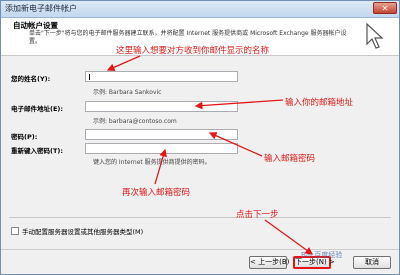 The width and height of the screenshot is (400, 275). I want to click on window-title: 添加新电子邮件帐户, so click(41, 8).